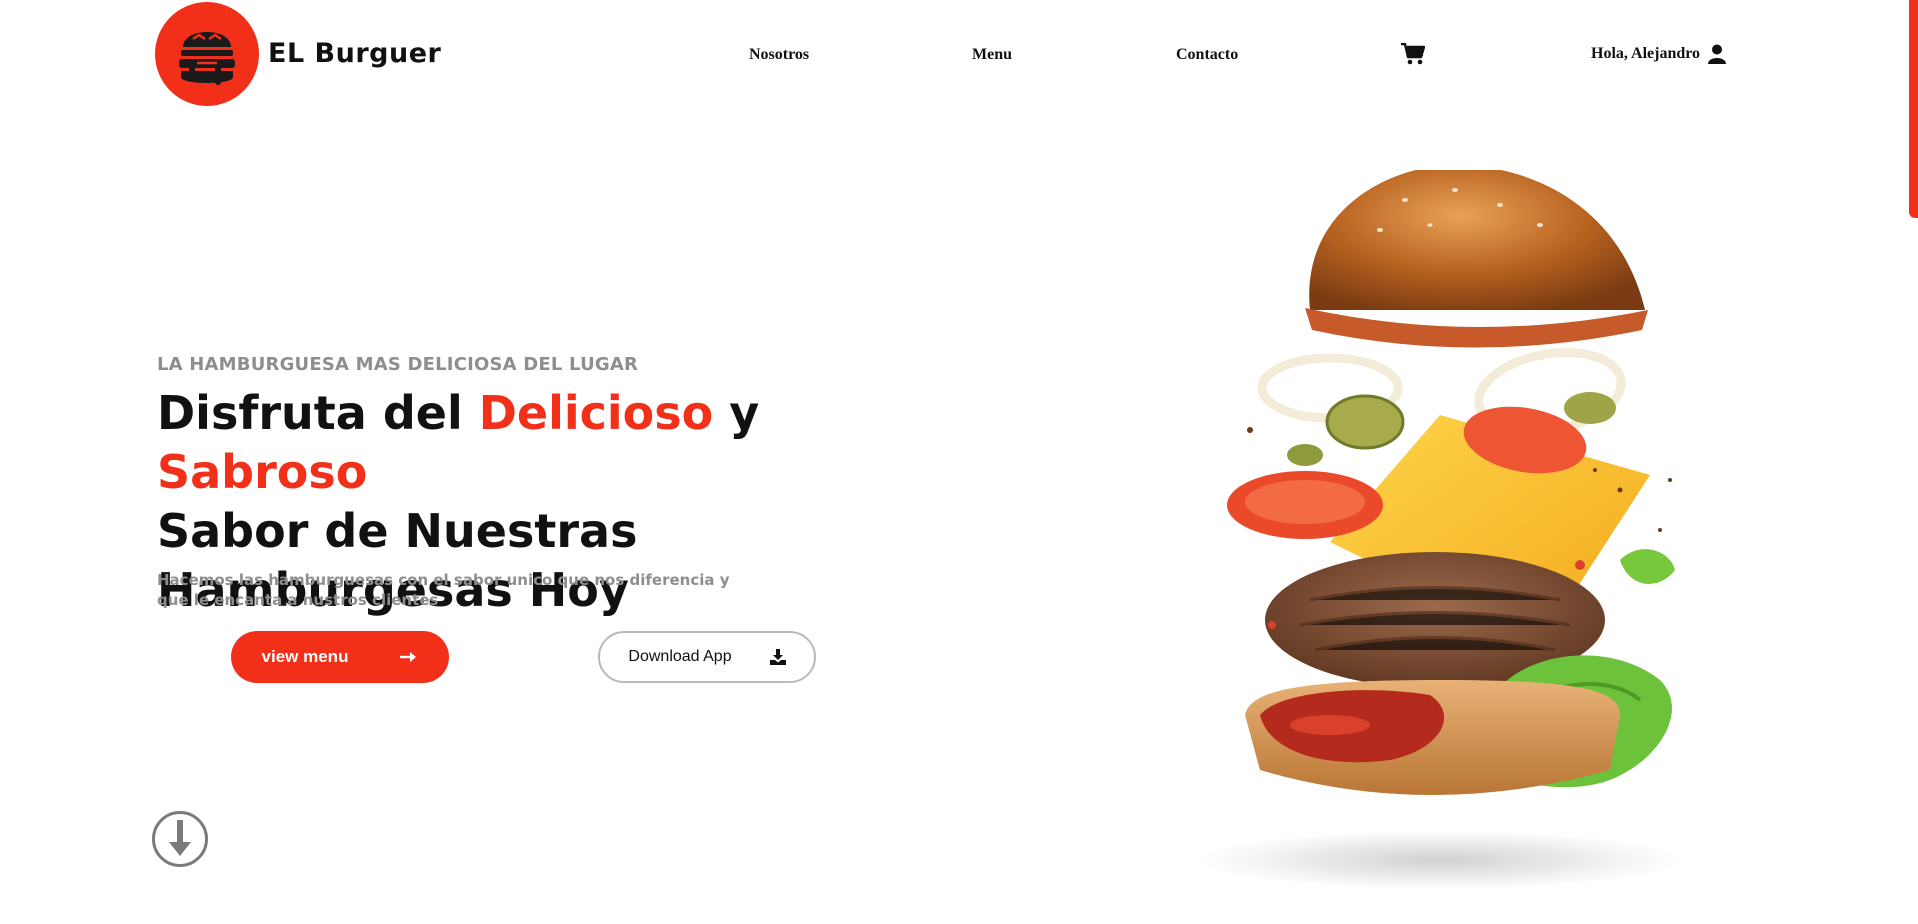 The image size is (1918, 924). What do you see at coordinates (318, 413) in the screenshot?
I see `headline-part1: Disfruta del` at bounding box center [318, 413].